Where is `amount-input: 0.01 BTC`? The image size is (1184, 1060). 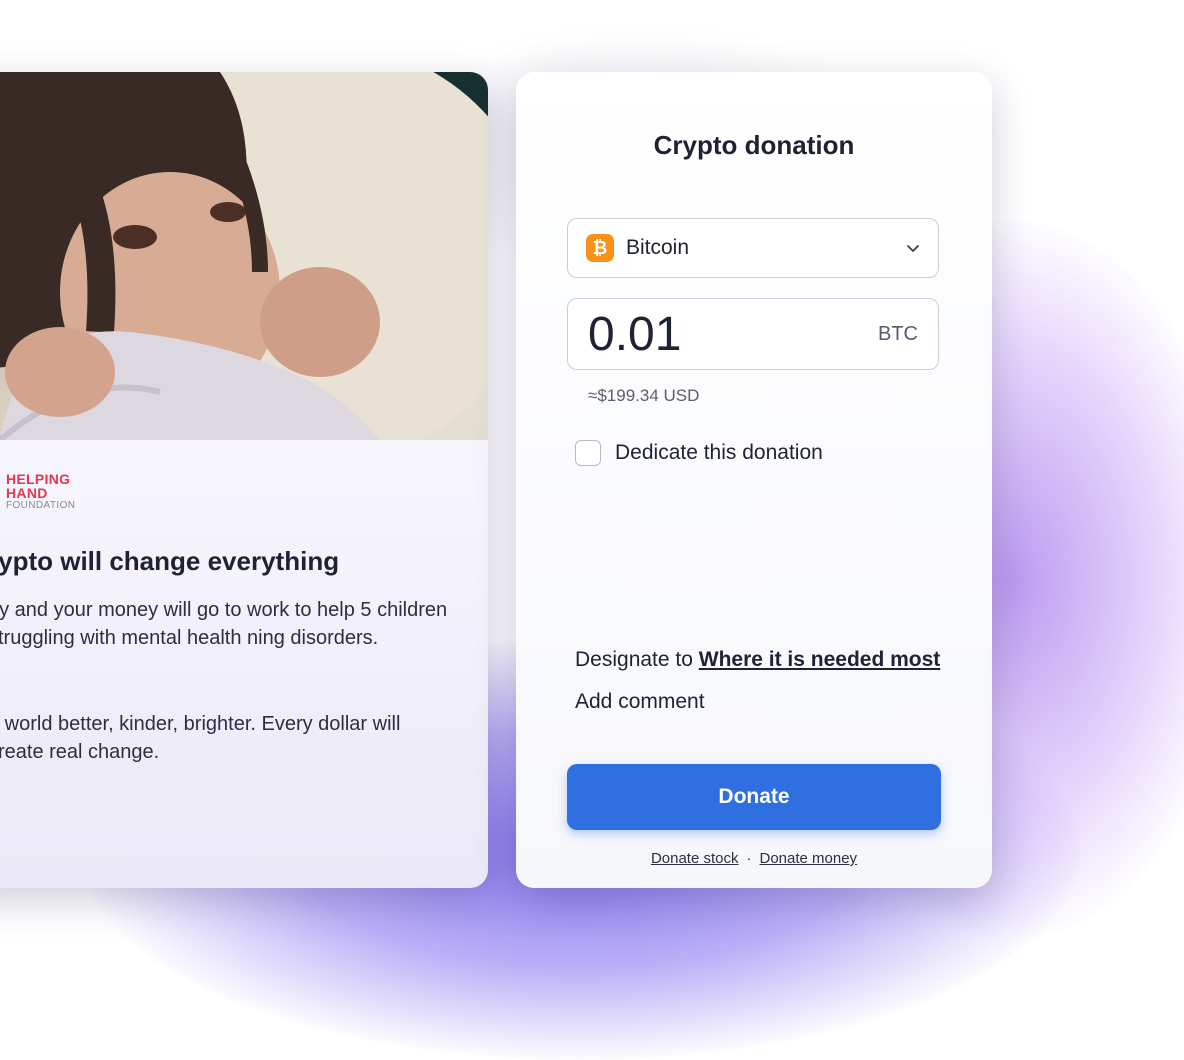
amount-input: 0.01 BTC is located at coordinates (753, 334).